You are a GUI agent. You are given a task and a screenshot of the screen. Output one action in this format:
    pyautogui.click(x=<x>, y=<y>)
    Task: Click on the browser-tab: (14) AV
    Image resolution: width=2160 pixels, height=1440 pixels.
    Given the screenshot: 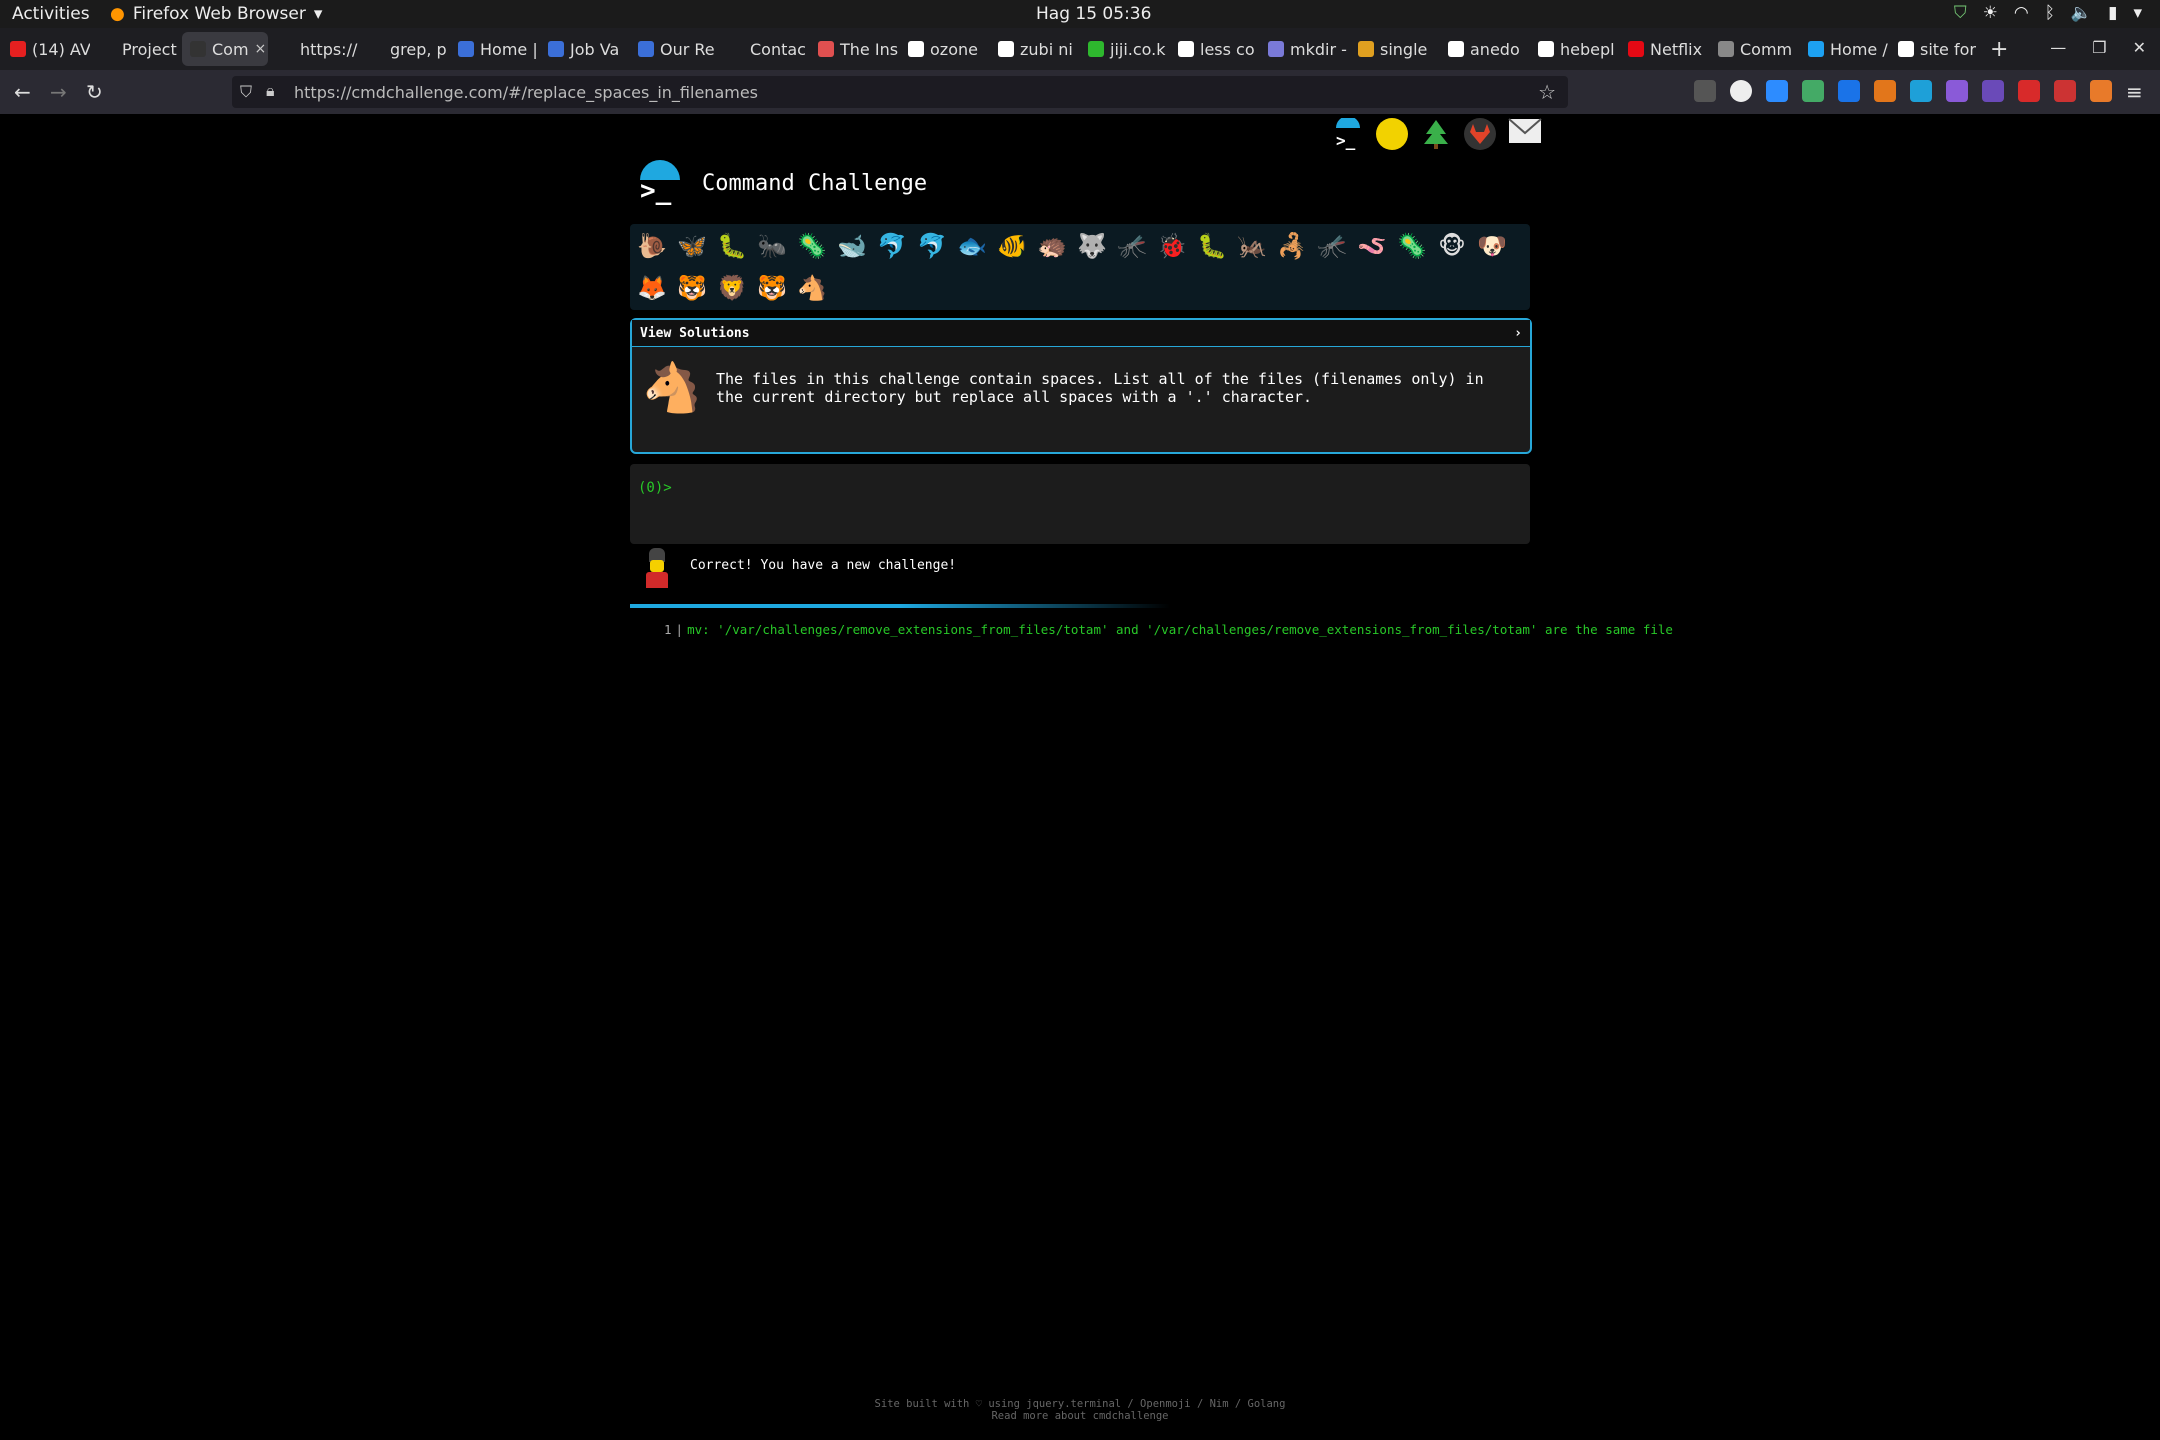 What is the action you would take?
    pyautogui.click(x=46, y=49)
    